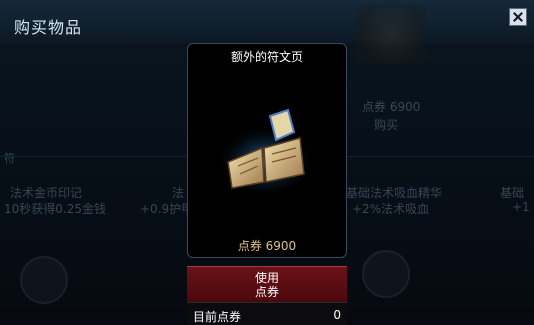  I want to click on bg-card-buy: 购买, so click(386, 125).